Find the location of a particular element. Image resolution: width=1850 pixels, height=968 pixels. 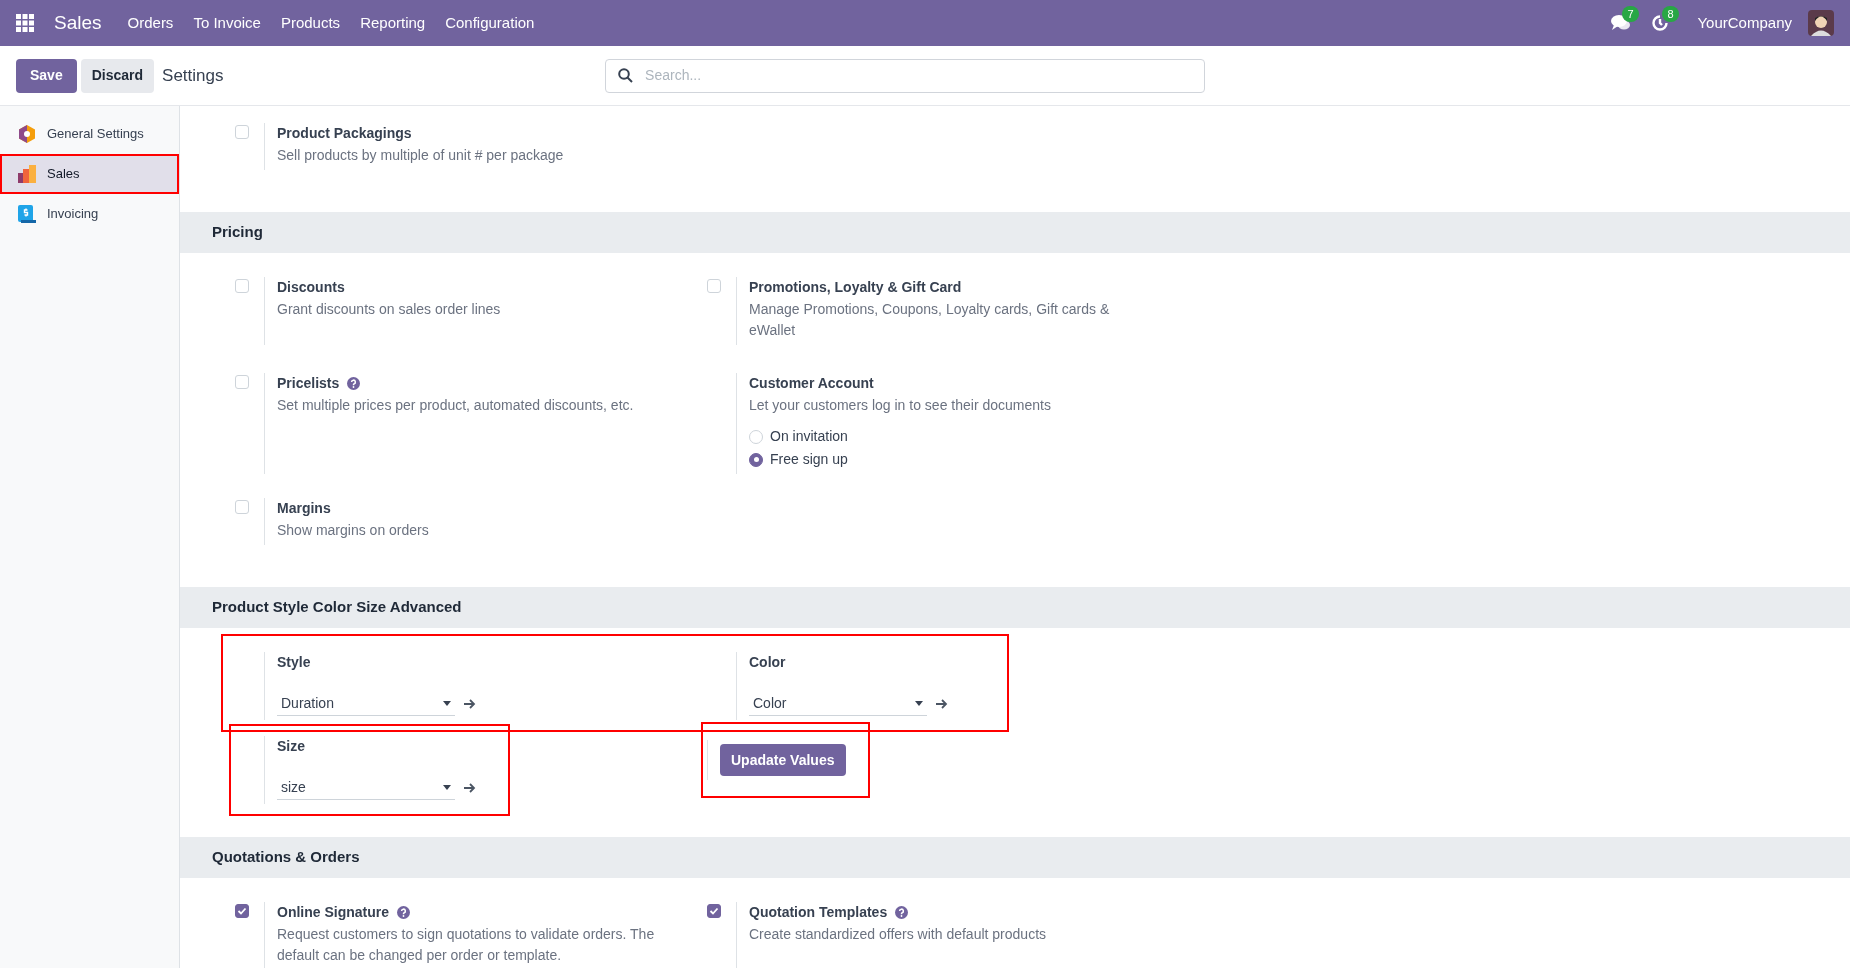

menu-item: Orders is located at coordinates (150, 23).